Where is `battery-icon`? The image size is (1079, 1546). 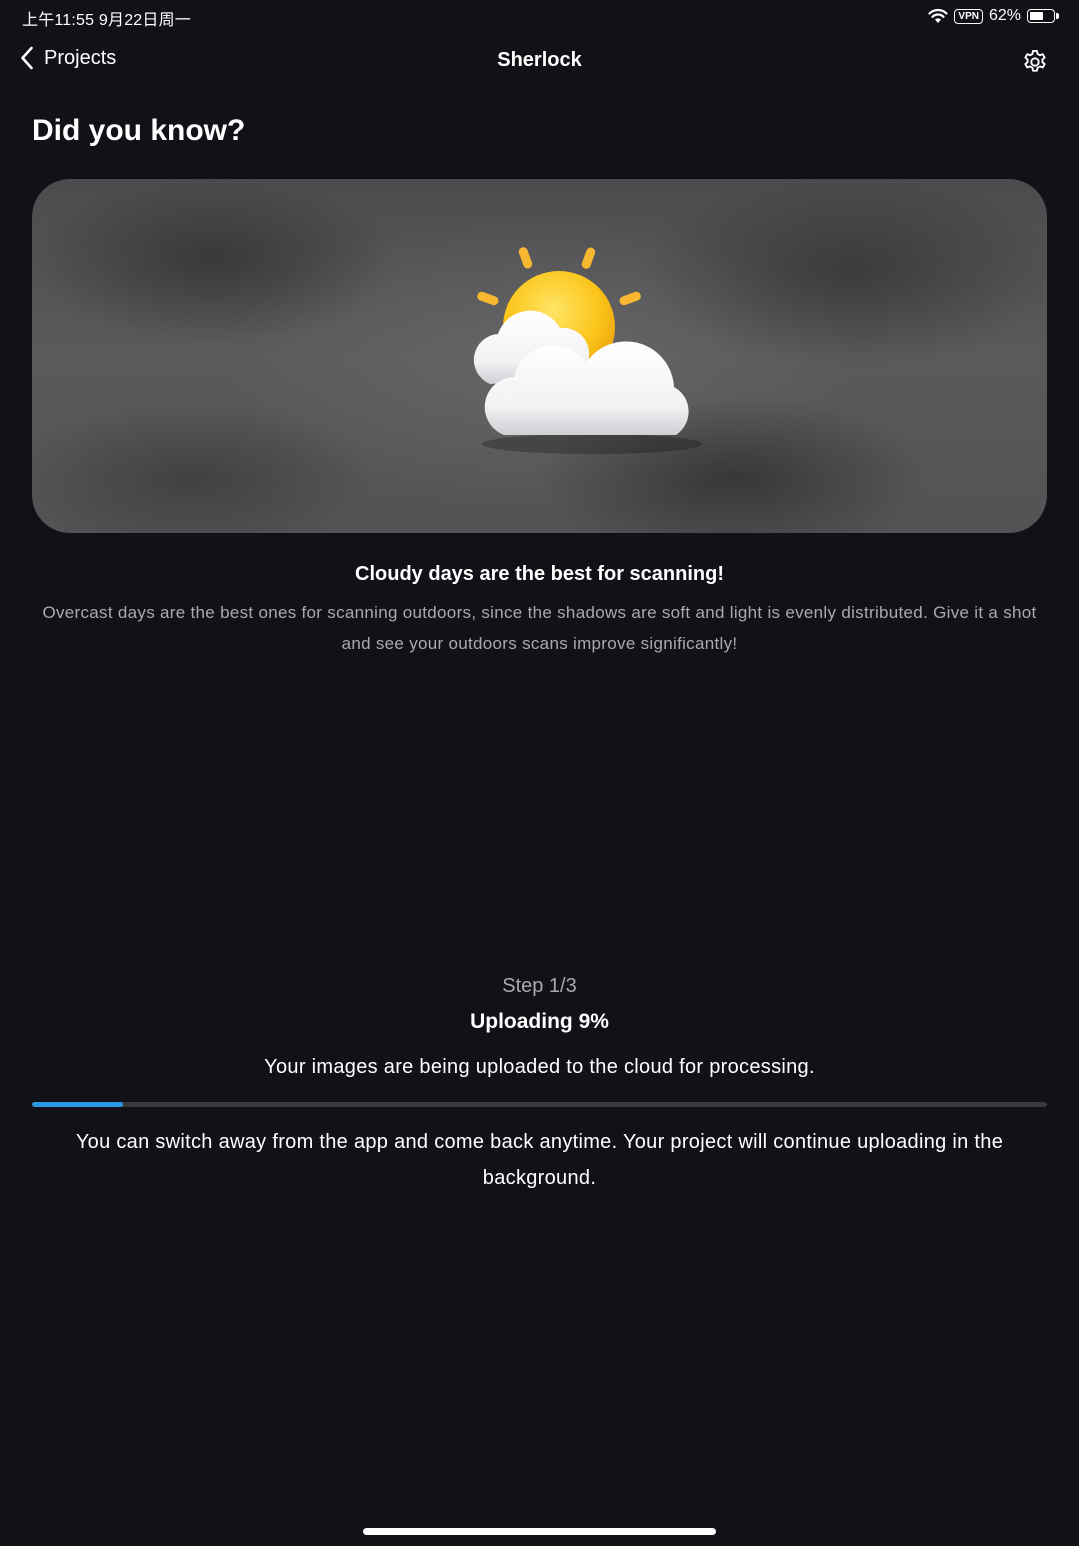
battery-icon is located at coordinates (1041, 16).